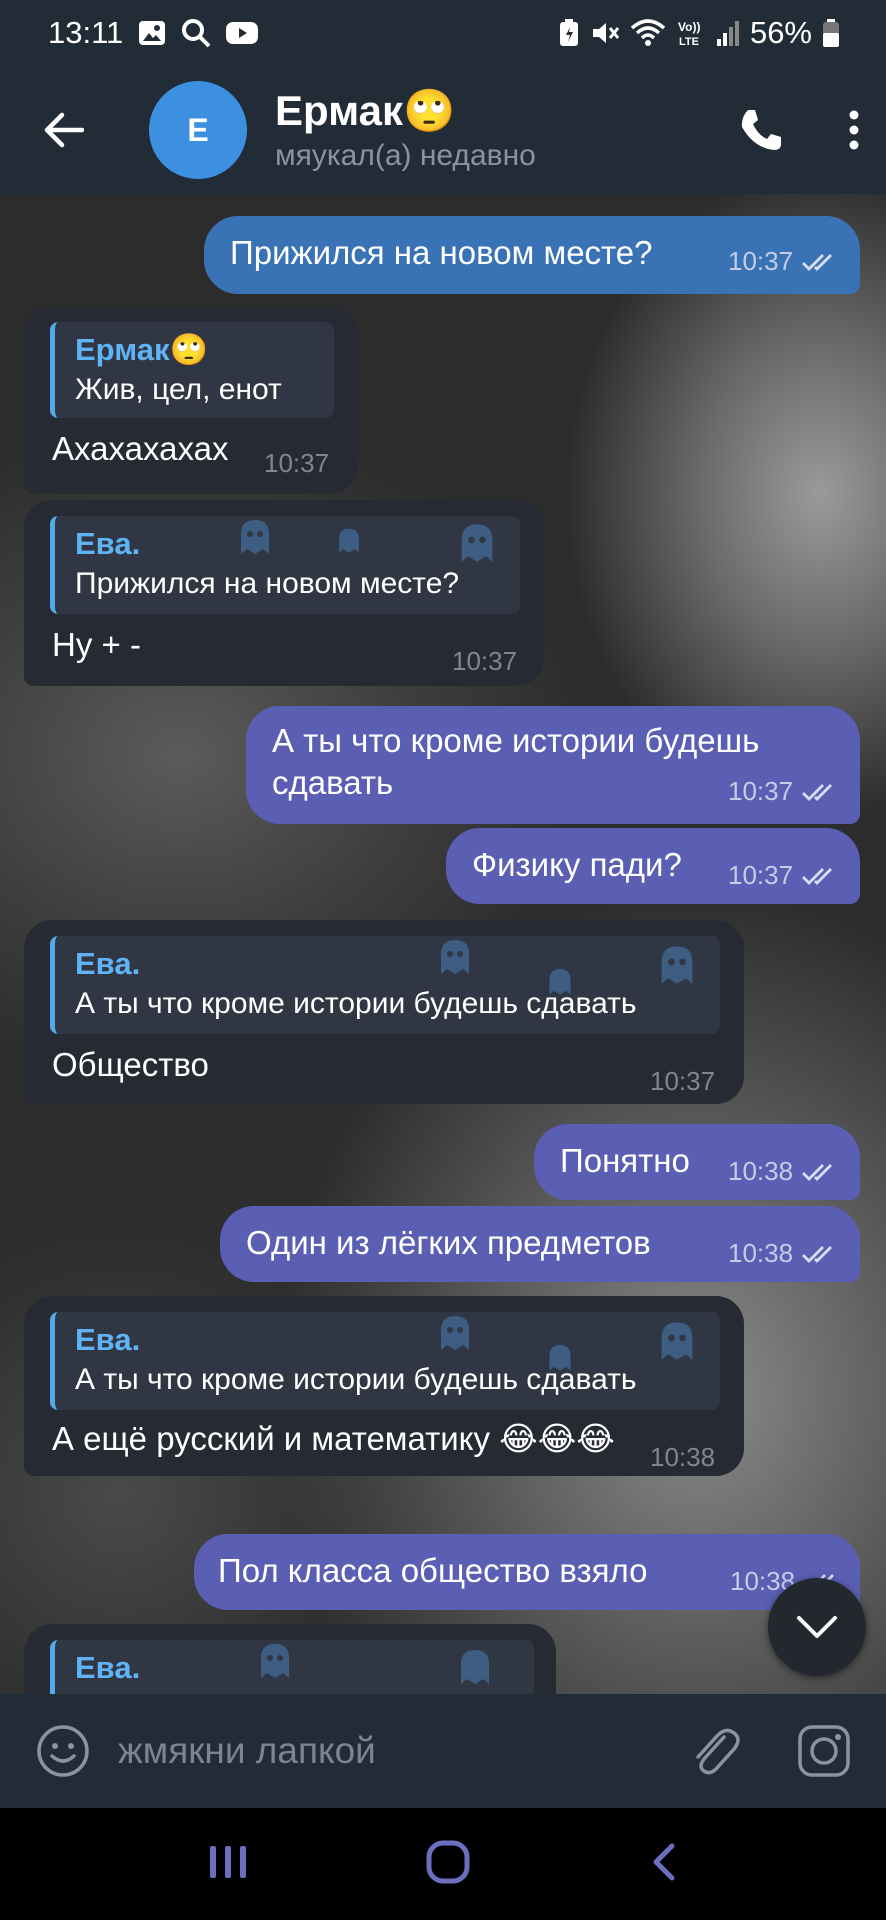 The height and width of the screenshot is (1920, 886). Describe the element at coordinates (267, 583) in the screenshot. I see `reply-text: Прижился на новом месте?` at that location.